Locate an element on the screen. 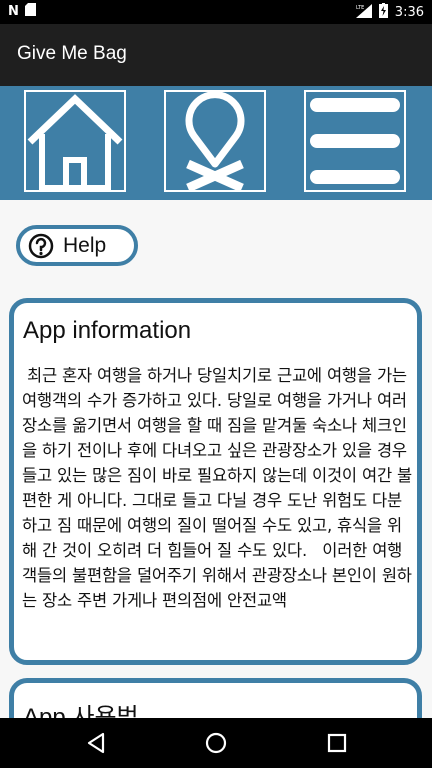 This screenshot has height=768, width=432. back-icon is located at coordinates (96, 743).